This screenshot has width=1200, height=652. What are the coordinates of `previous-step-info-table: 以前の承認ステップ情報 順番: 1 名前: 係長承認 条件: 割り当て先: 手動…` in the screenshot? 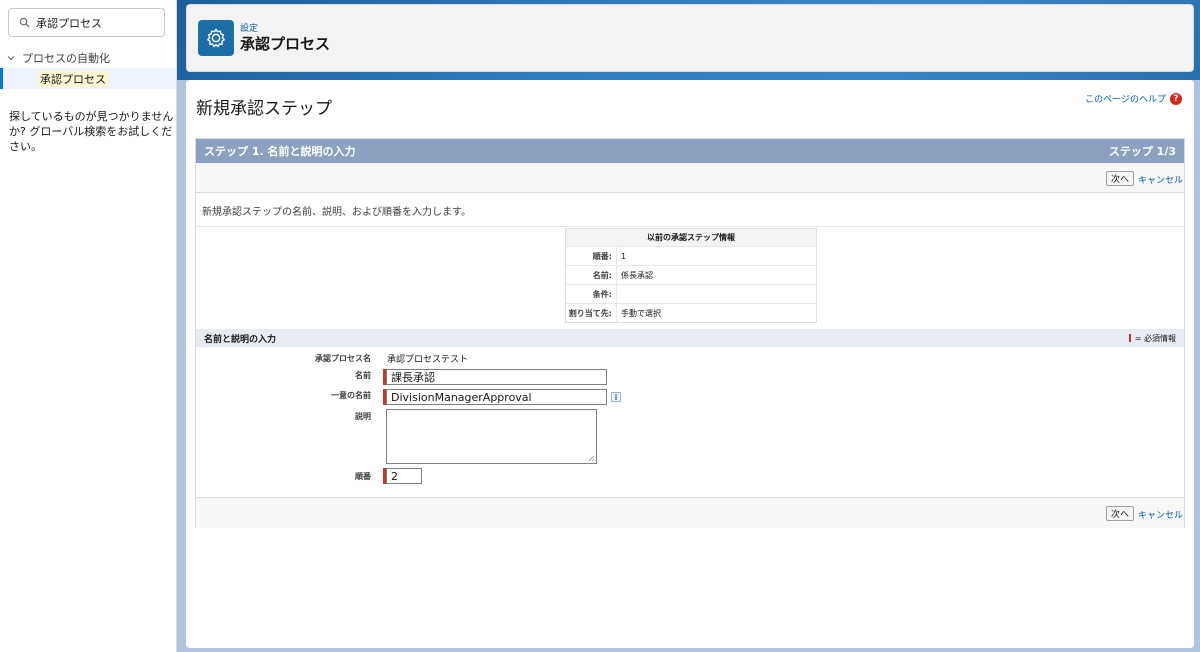 It's located at (691, 275).